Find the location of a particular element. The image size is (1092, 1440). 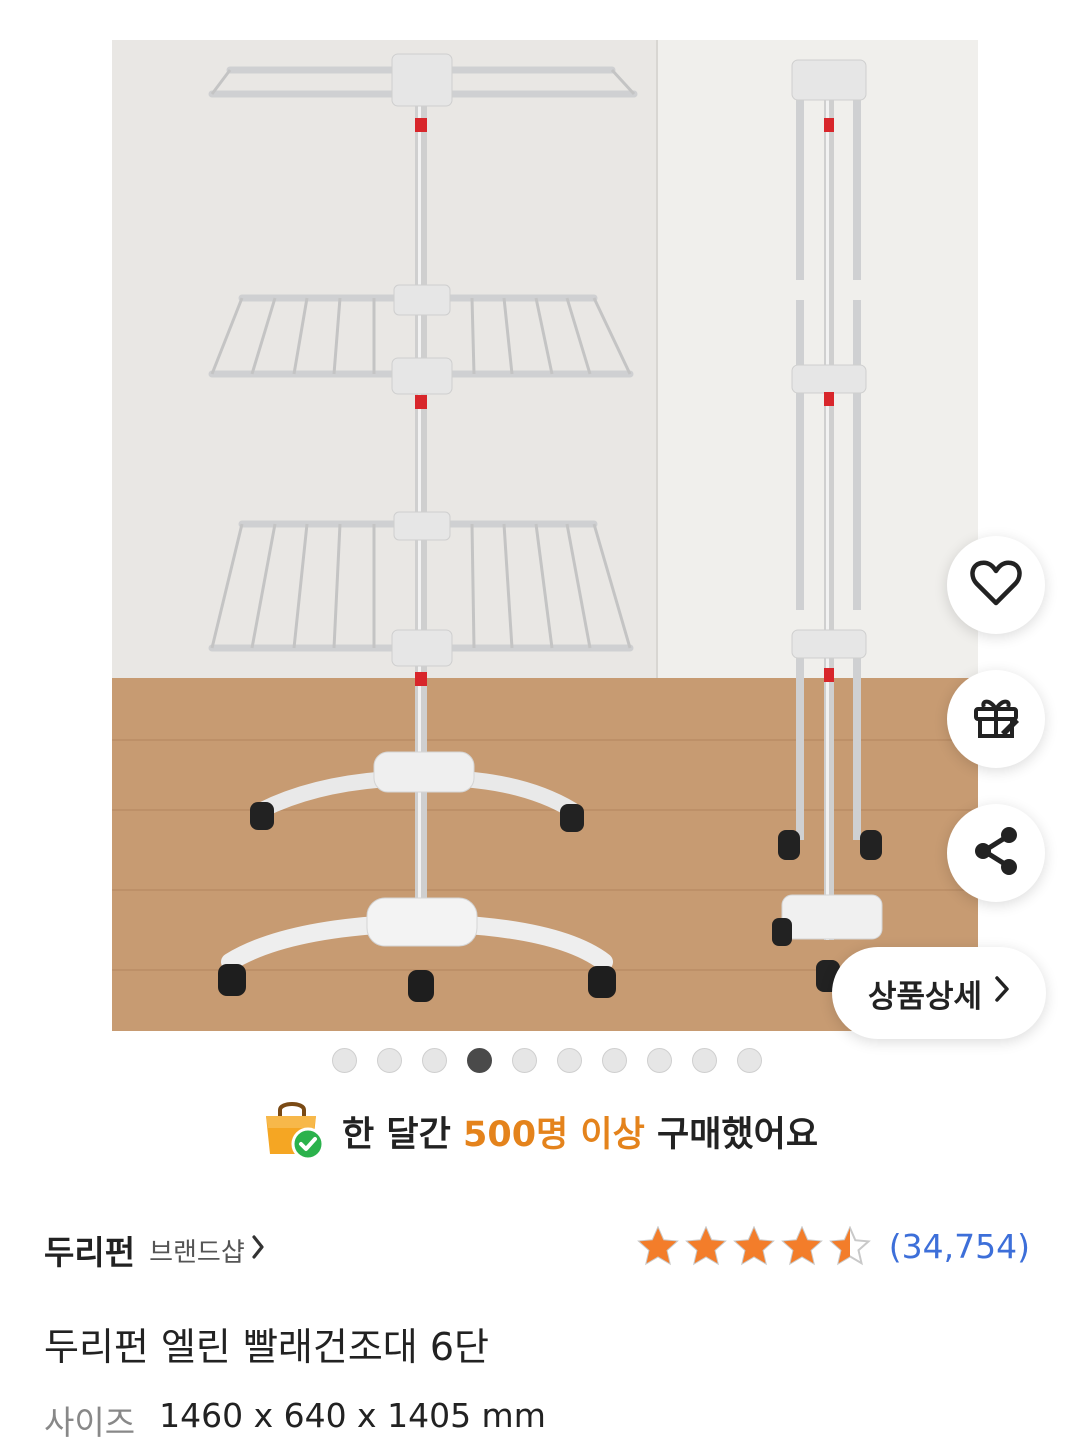

star-rating is located at coordinates (753, 1246).